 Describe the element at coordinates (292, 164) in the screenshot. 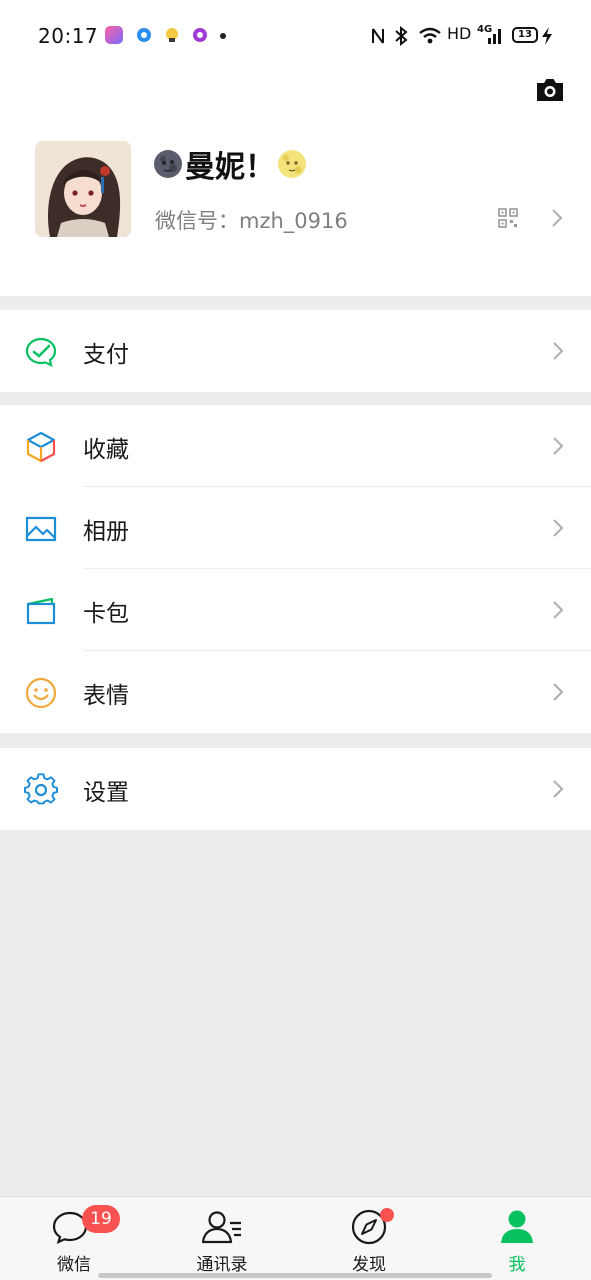

I see `full-moon-face-emoji` at that location.